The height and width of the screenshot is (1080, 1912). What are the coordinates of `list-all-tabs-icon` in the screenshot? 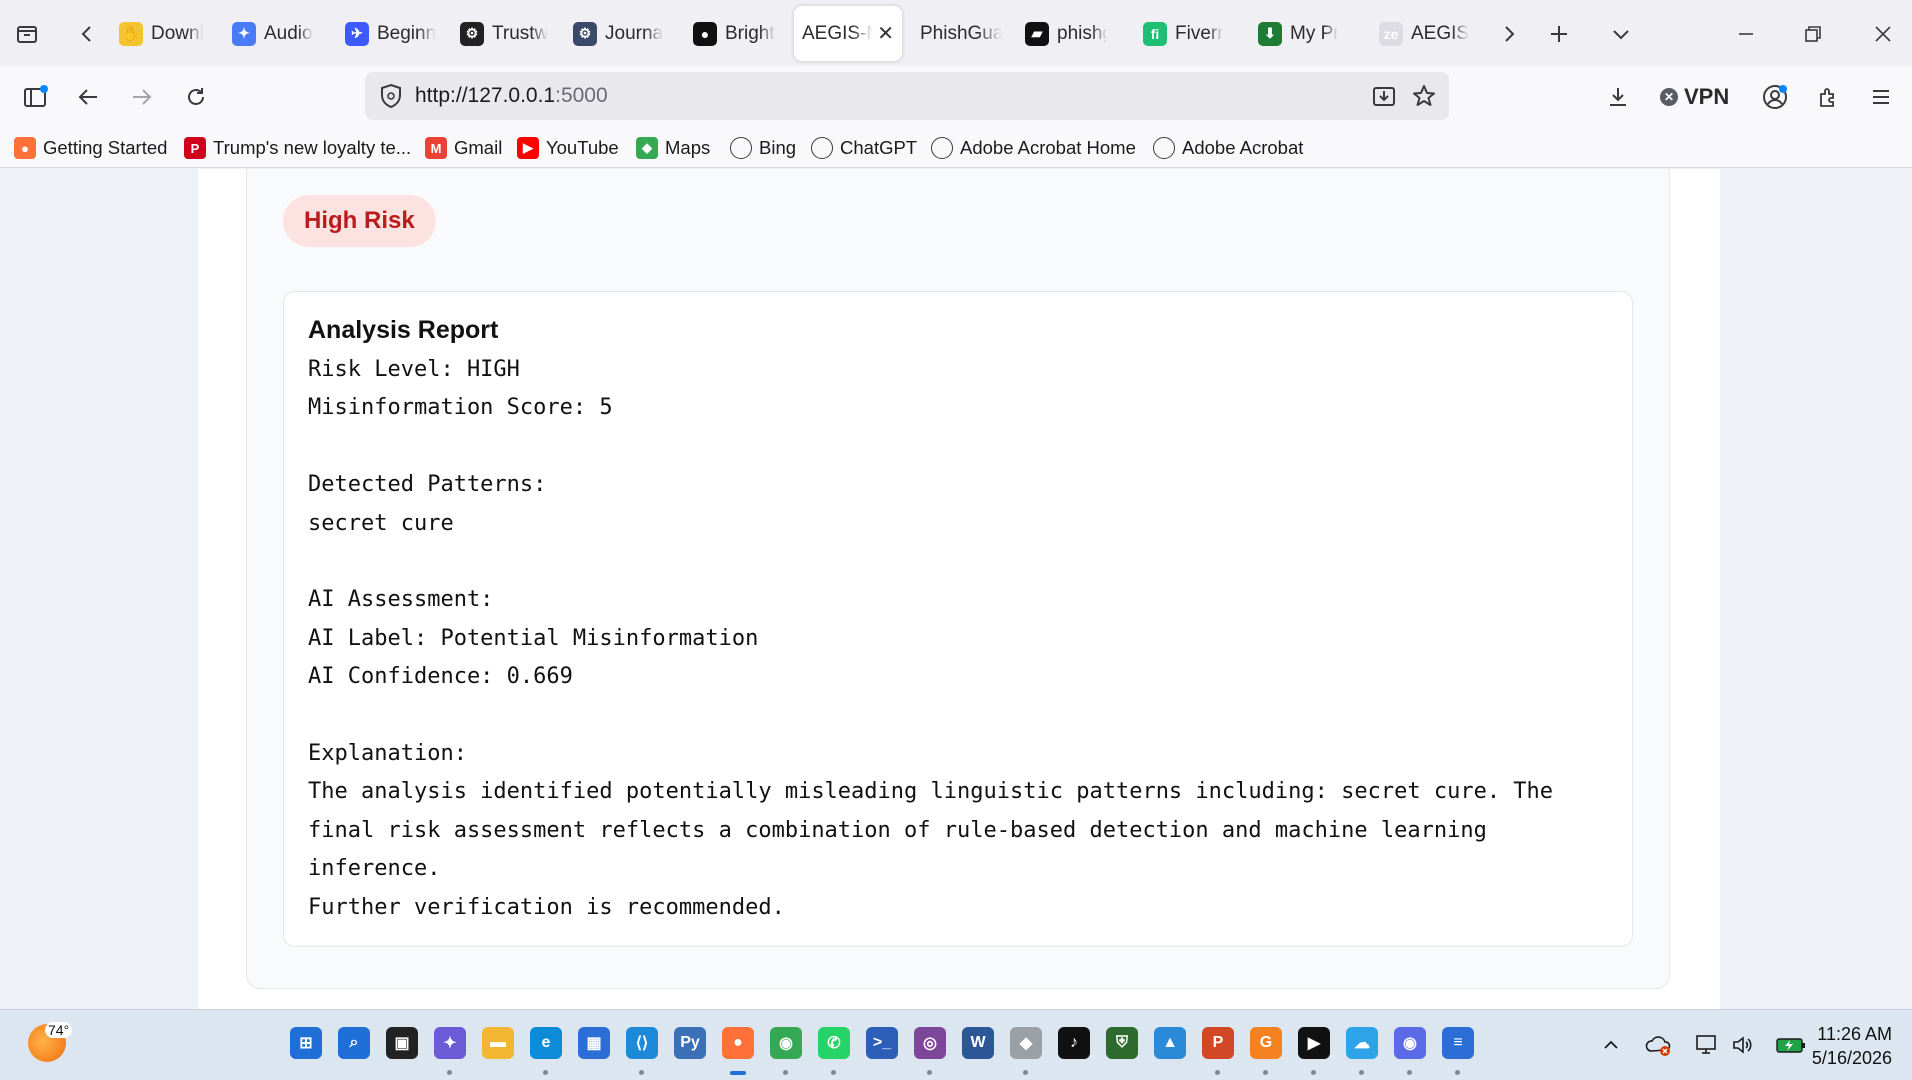 It's located at (1621, 34).